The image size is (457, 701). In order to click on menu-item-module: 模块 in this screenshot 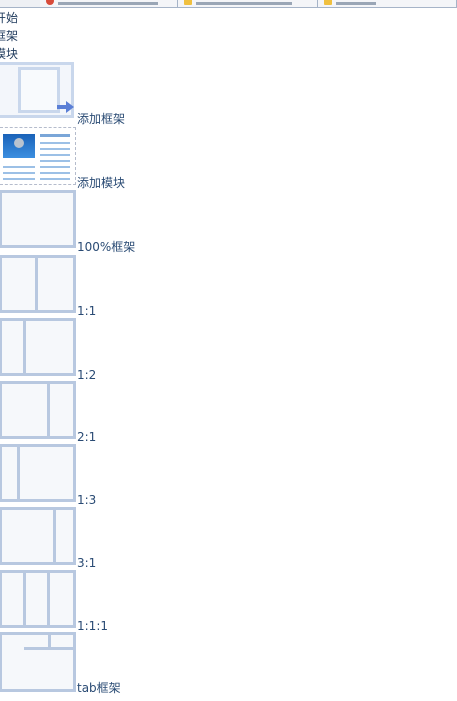, I will do `click(9, 54)`.